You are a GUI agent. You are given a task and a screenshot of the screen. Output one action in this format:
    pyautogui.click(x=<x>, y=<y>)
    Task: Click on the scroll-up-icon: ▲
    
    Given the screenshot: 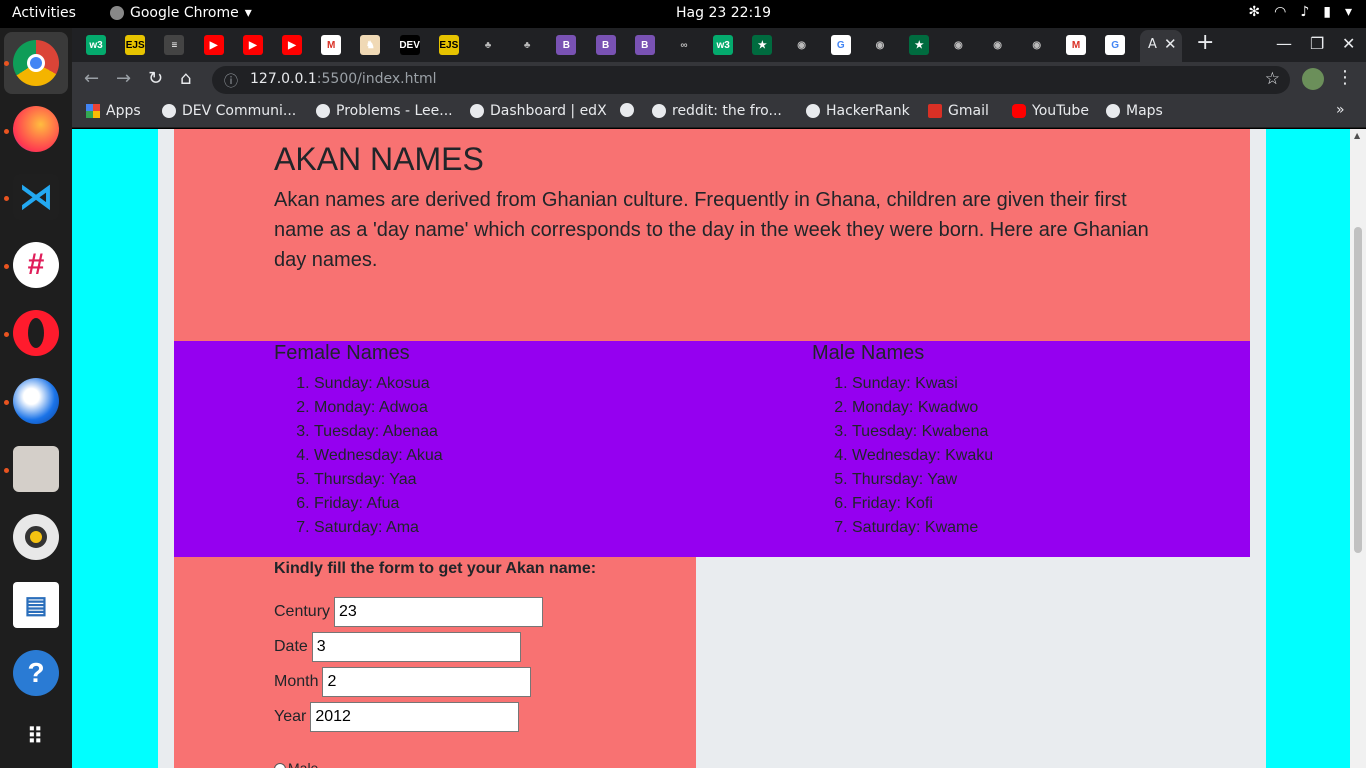 What is the action you would take?
    pyautogui.click(x=1357, y=135)
    